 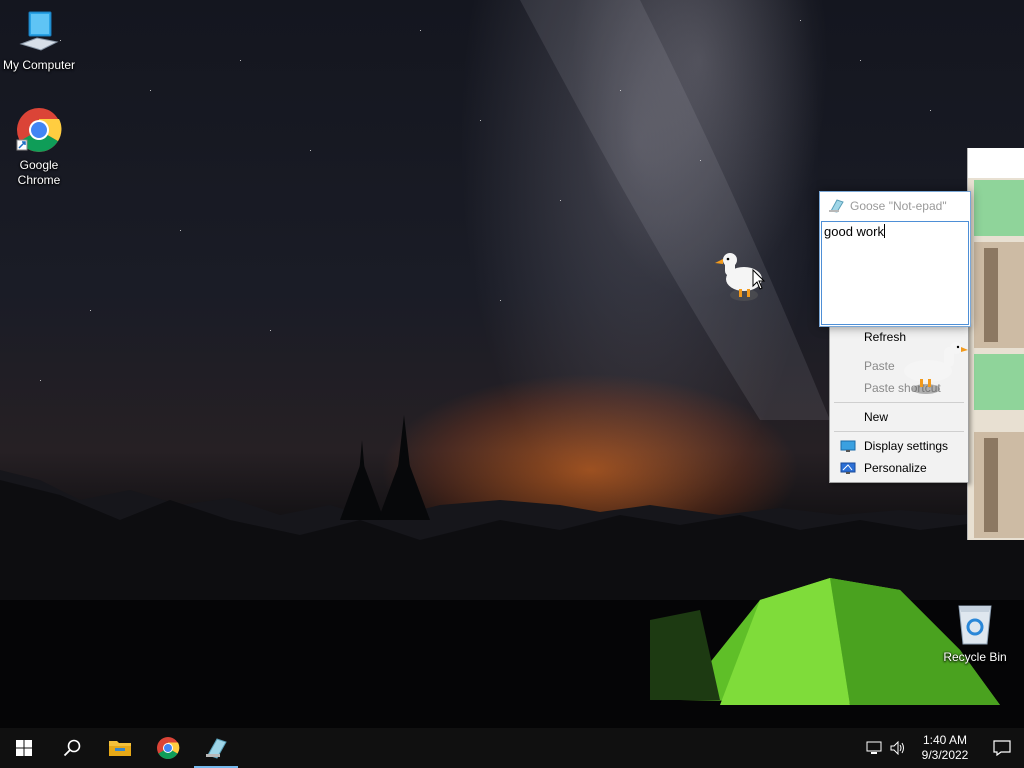 I want to click on volume-button, so click(x=898, y=748).